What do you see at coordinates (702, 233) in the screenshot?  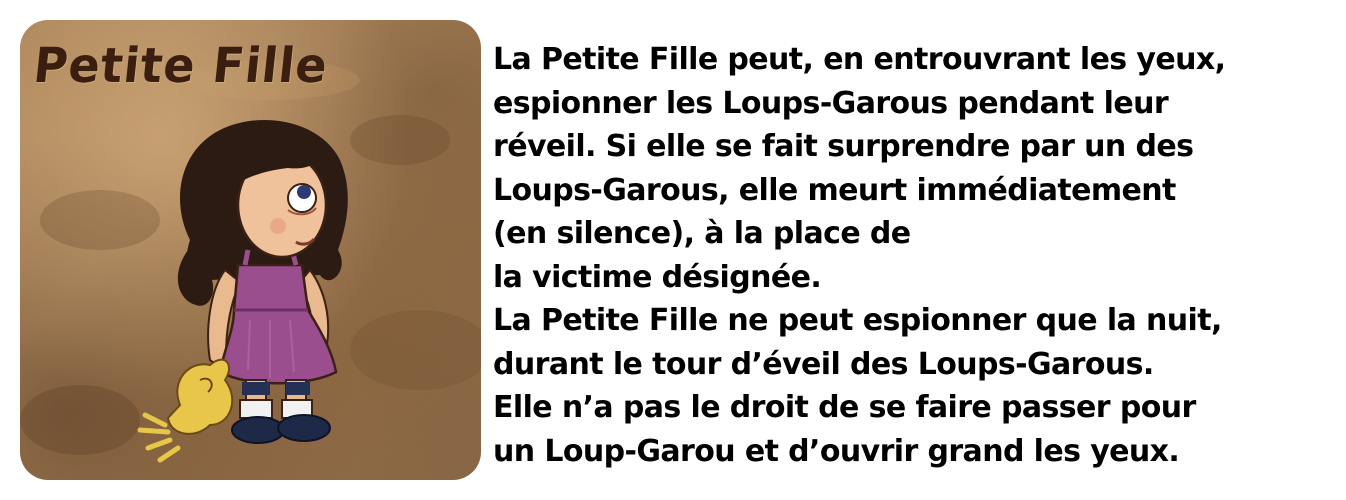 I see `description-line: (en silence), à la place de` at bounding box center [702, 233].